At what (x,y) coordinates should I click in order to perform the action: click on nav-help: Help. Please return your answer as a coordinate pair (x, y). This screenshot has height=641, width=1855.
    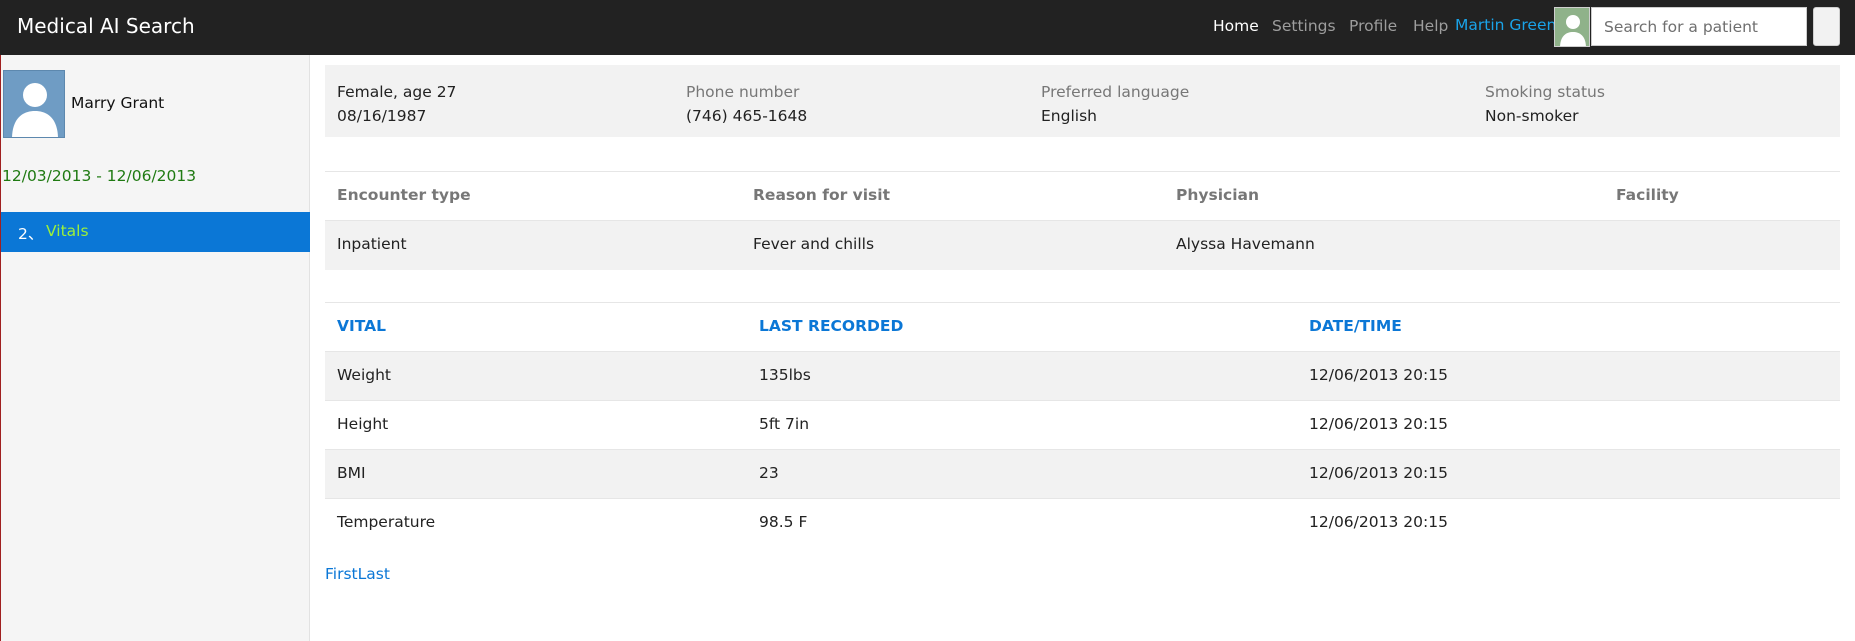
    Looking at the image, I should click on (1430, 26).